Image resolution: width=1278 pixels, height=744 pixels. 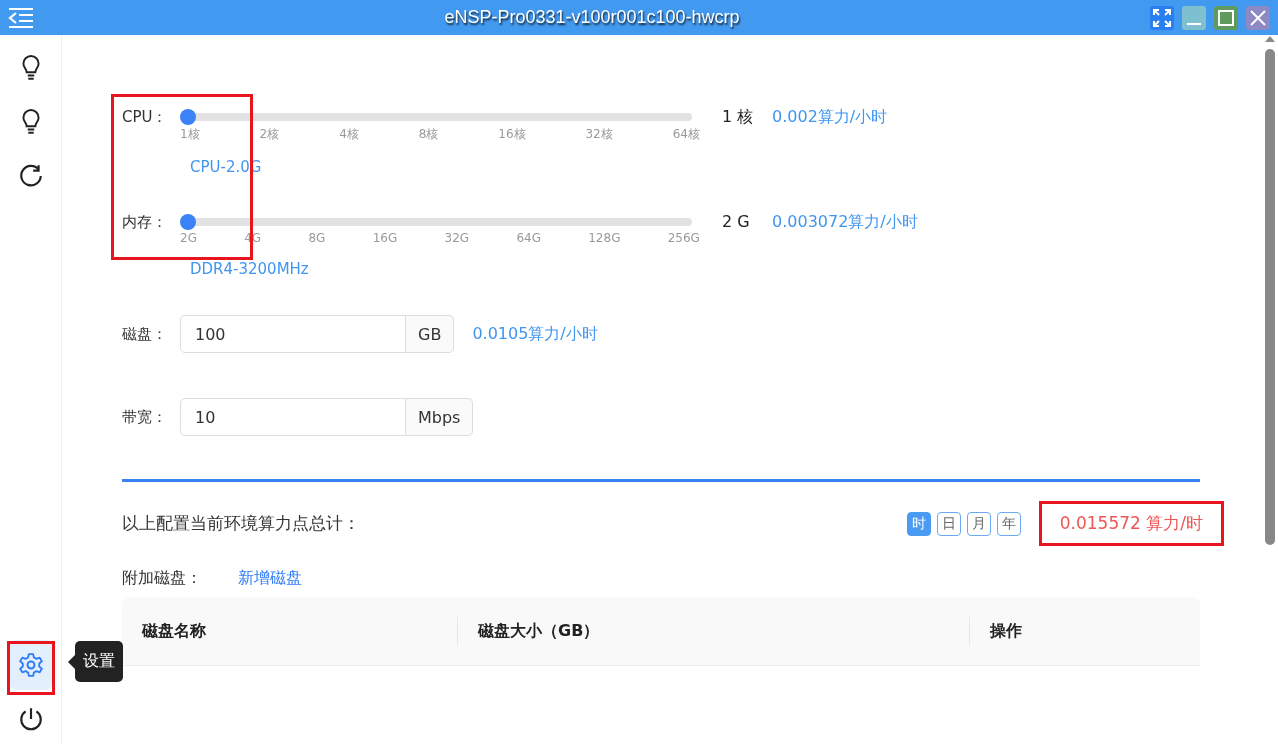 What do you see at coordinates (1258, 17) in the screenshot?
I see `close-button` at bounding box center [1258, 17].